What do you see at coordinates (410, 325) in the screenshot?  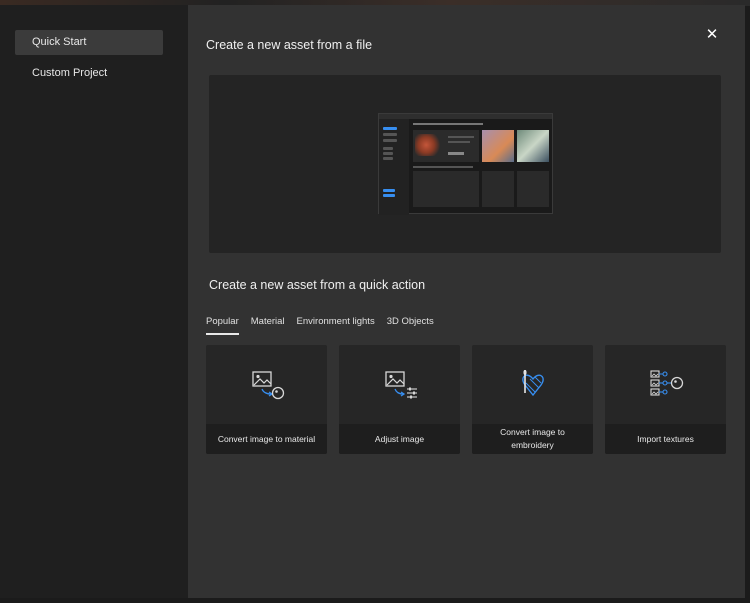 I see `tab-3d-objects: 3D Objects` at bounding box center [410, 325].